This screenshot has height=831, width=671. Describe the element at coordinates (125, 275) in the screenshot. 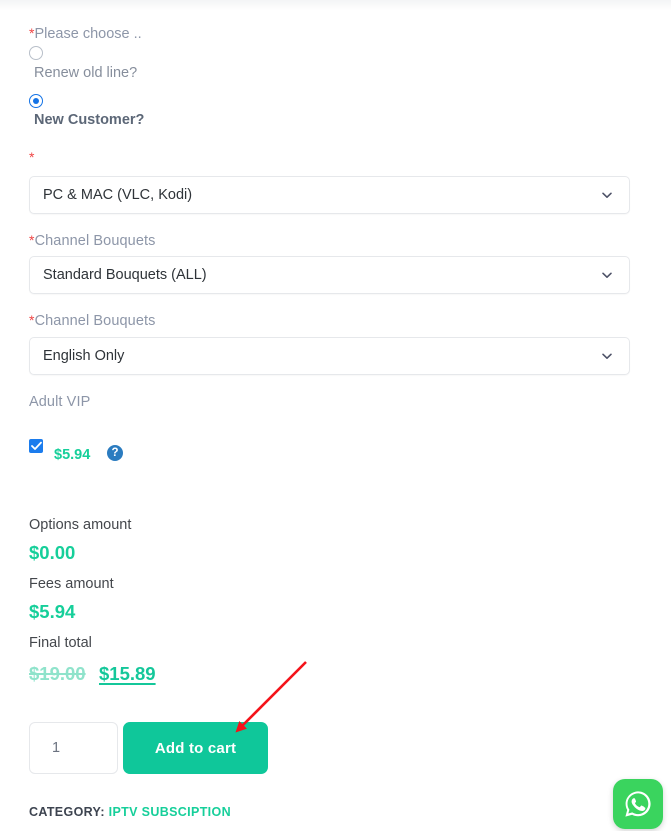

I see `bouquets-select-value: Standard Bouquets (ALL)` at that location.